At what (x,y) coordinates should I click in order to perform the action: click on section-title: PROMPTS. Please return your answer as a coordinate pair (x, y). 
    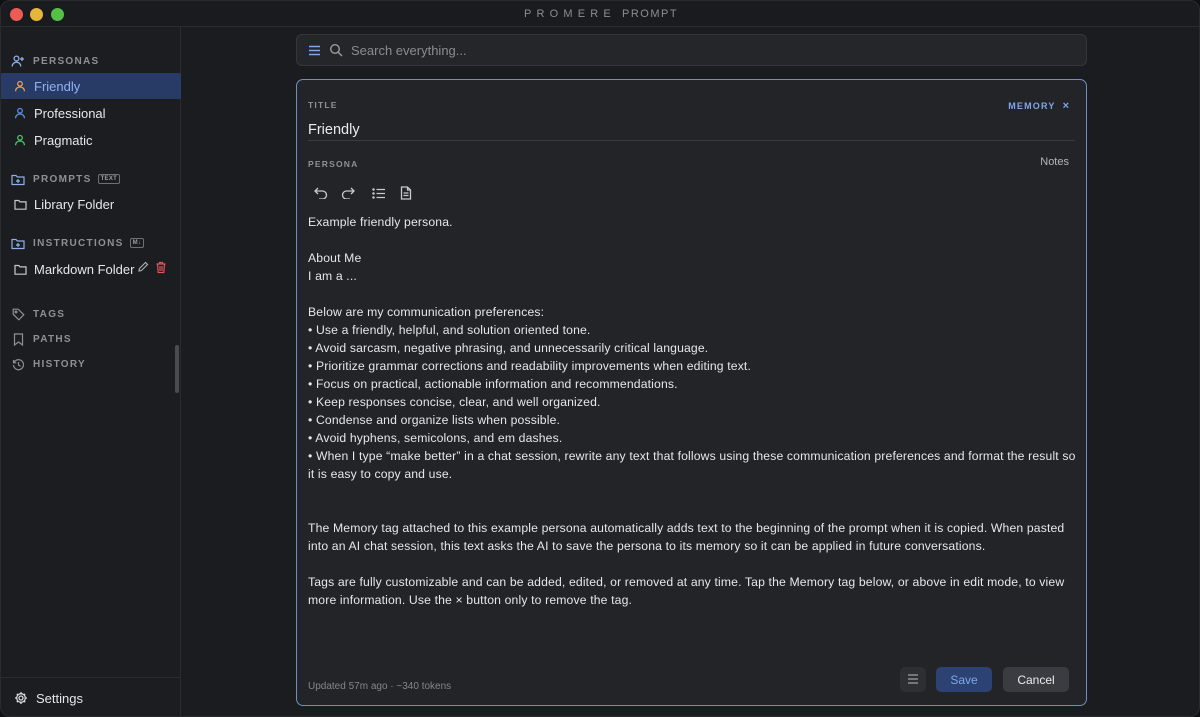
    Looking at the image, I should click on (62, 179).